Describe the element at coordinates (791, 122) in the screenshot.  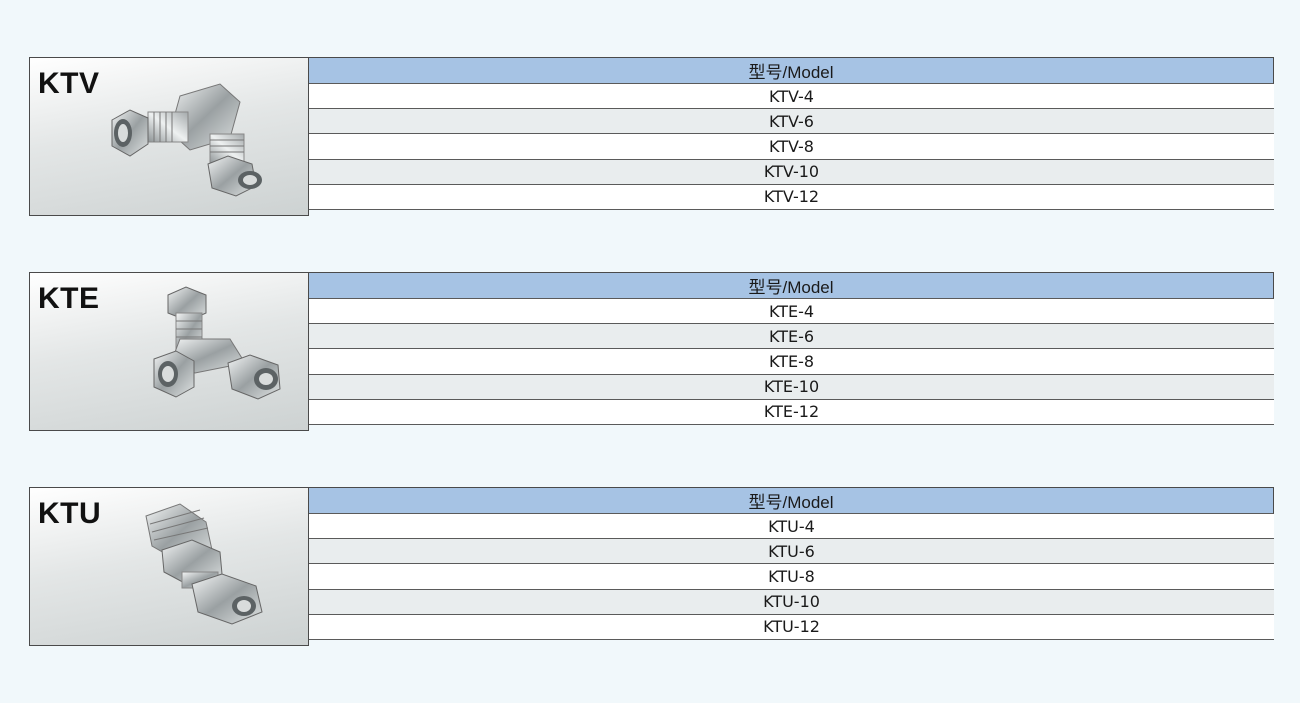
I see `model-row: KTV-6` at that location.